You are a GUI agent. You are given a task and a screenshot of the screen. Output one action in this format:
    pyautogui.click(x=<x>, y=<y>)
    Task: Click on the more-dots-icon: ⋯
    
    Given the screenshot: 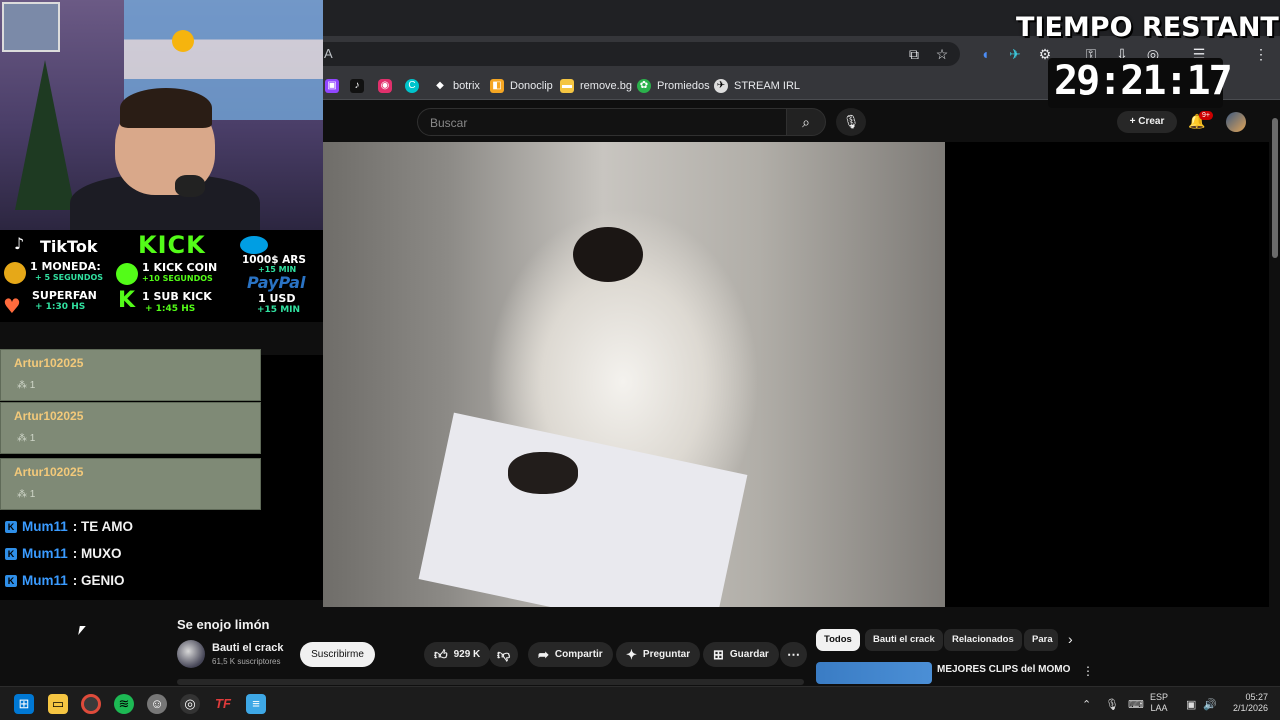 What is the action you would take?
    pyautogui.click(x=793, y=654)
    